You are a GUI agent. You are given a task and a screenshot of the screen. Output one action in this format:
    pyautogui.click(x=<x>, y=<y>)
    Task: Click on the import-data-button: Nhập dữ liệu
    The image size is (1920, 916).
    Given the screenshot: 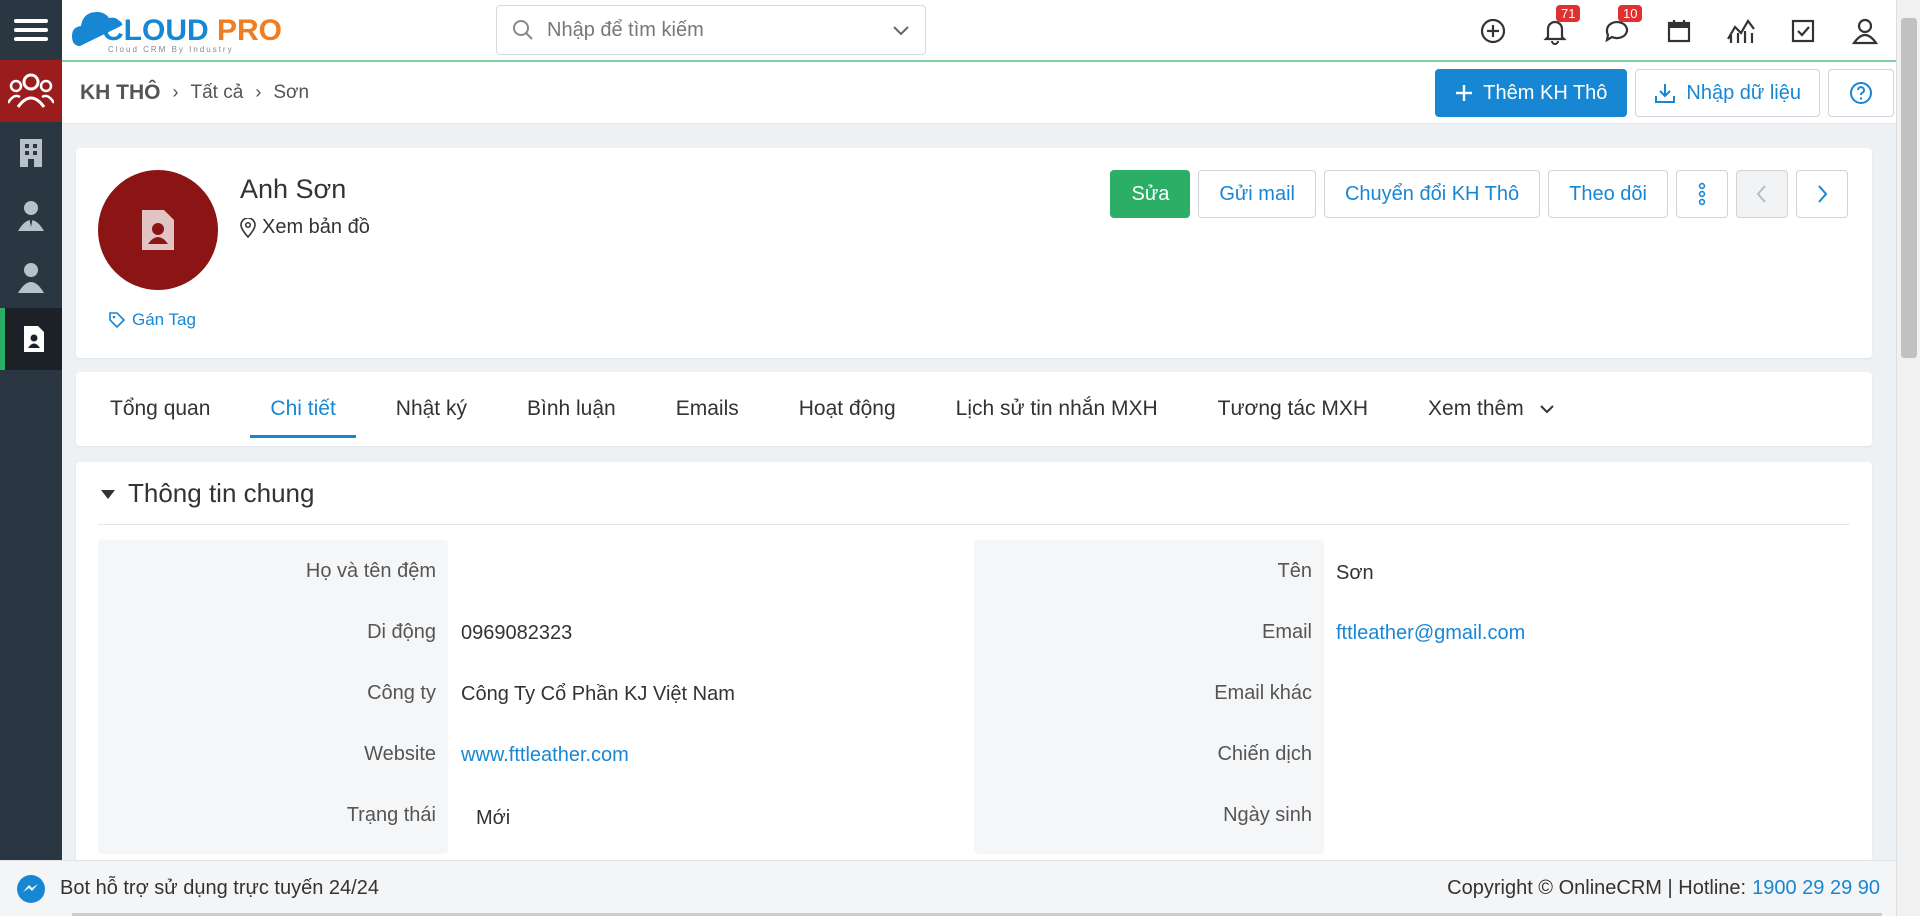 What is the action you would take?
    pyautogui.click(x=1727, y=93)
    